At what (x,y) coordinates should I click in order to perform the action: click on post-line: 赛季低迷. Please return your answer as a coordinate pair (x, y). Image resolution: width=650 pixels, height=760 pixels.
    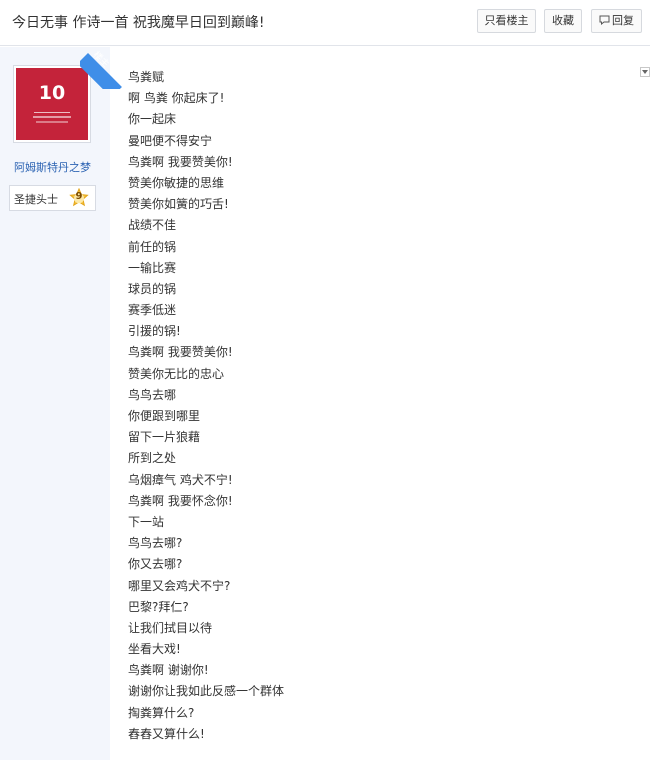
    Looking at the image, I should click on (152, 310).